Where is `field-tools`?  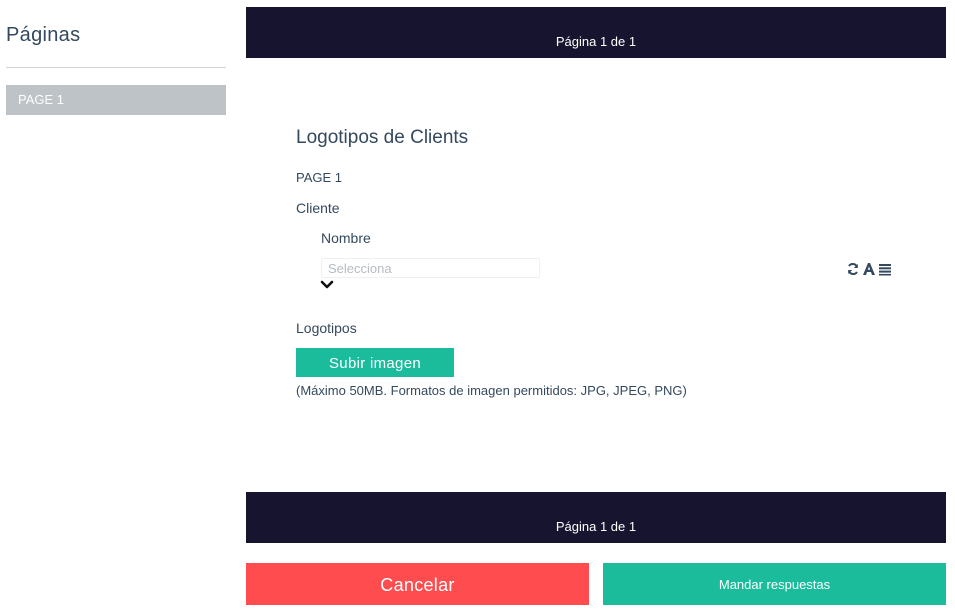 field-tools is located at coordinates (869, 269).